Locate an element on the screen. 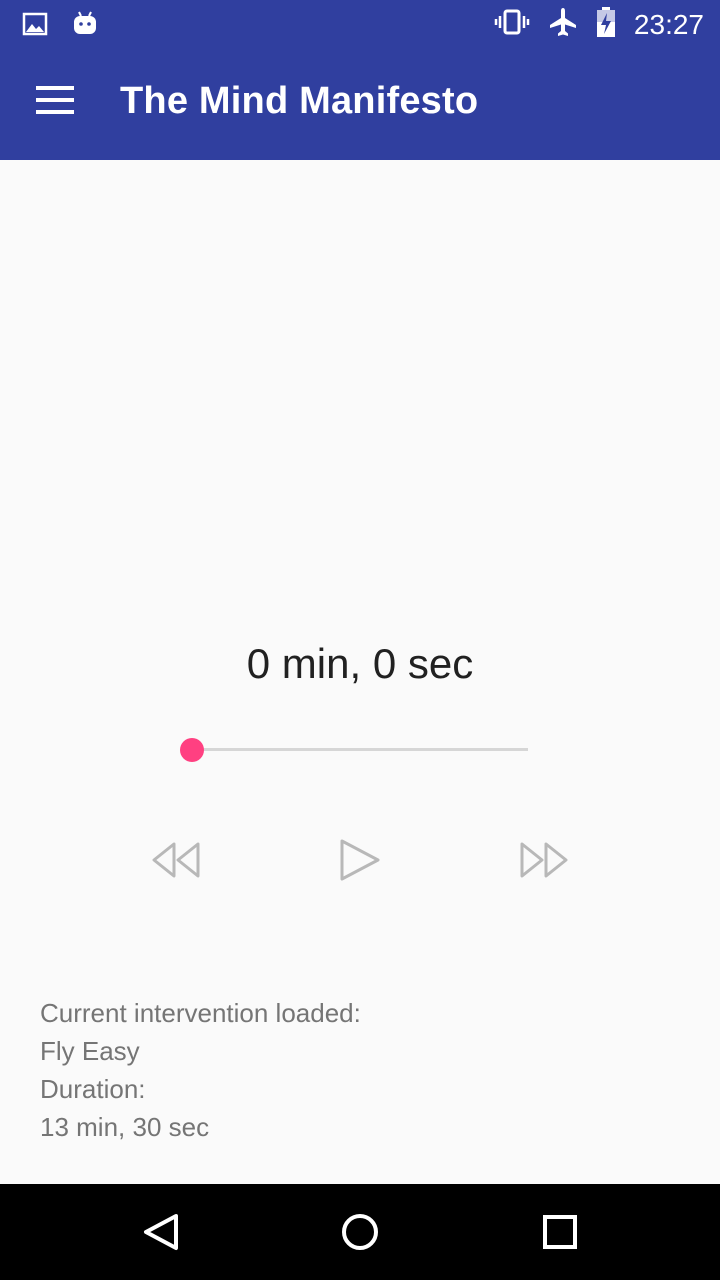 This screenshot has height=1280, width=720. image-icon is located at coordinates (35, 26).